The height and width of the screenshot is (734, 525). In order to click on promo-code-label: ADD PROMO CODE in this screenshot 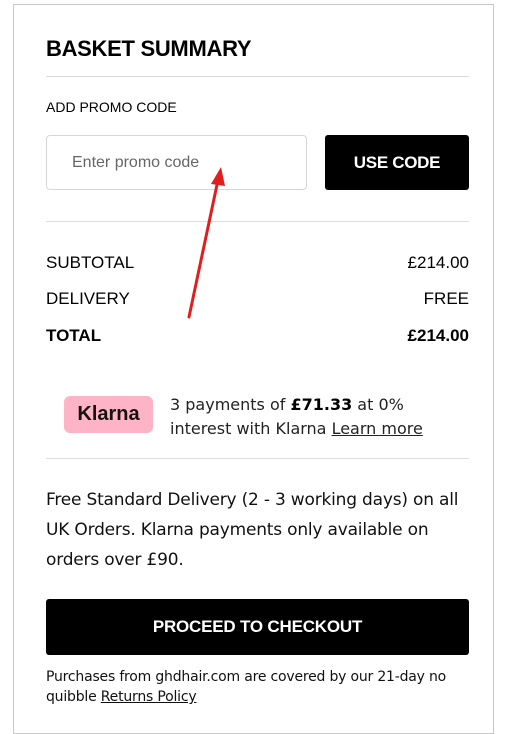, I will do `click(111, 107)`.